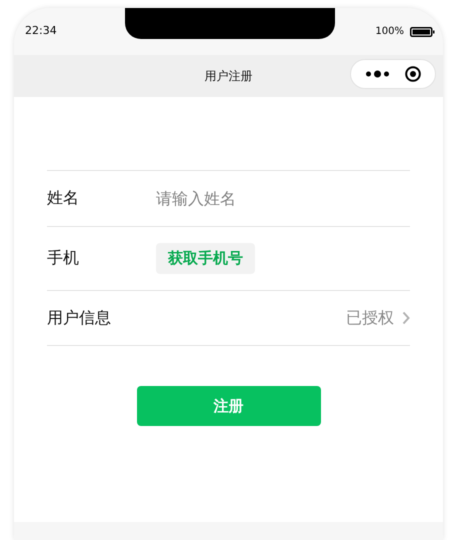 The image size is (452, 540). What do you see at coordinates (228, 406) in the screenshot?
I see `register-button: 注册` at bounding box center [228, 406].